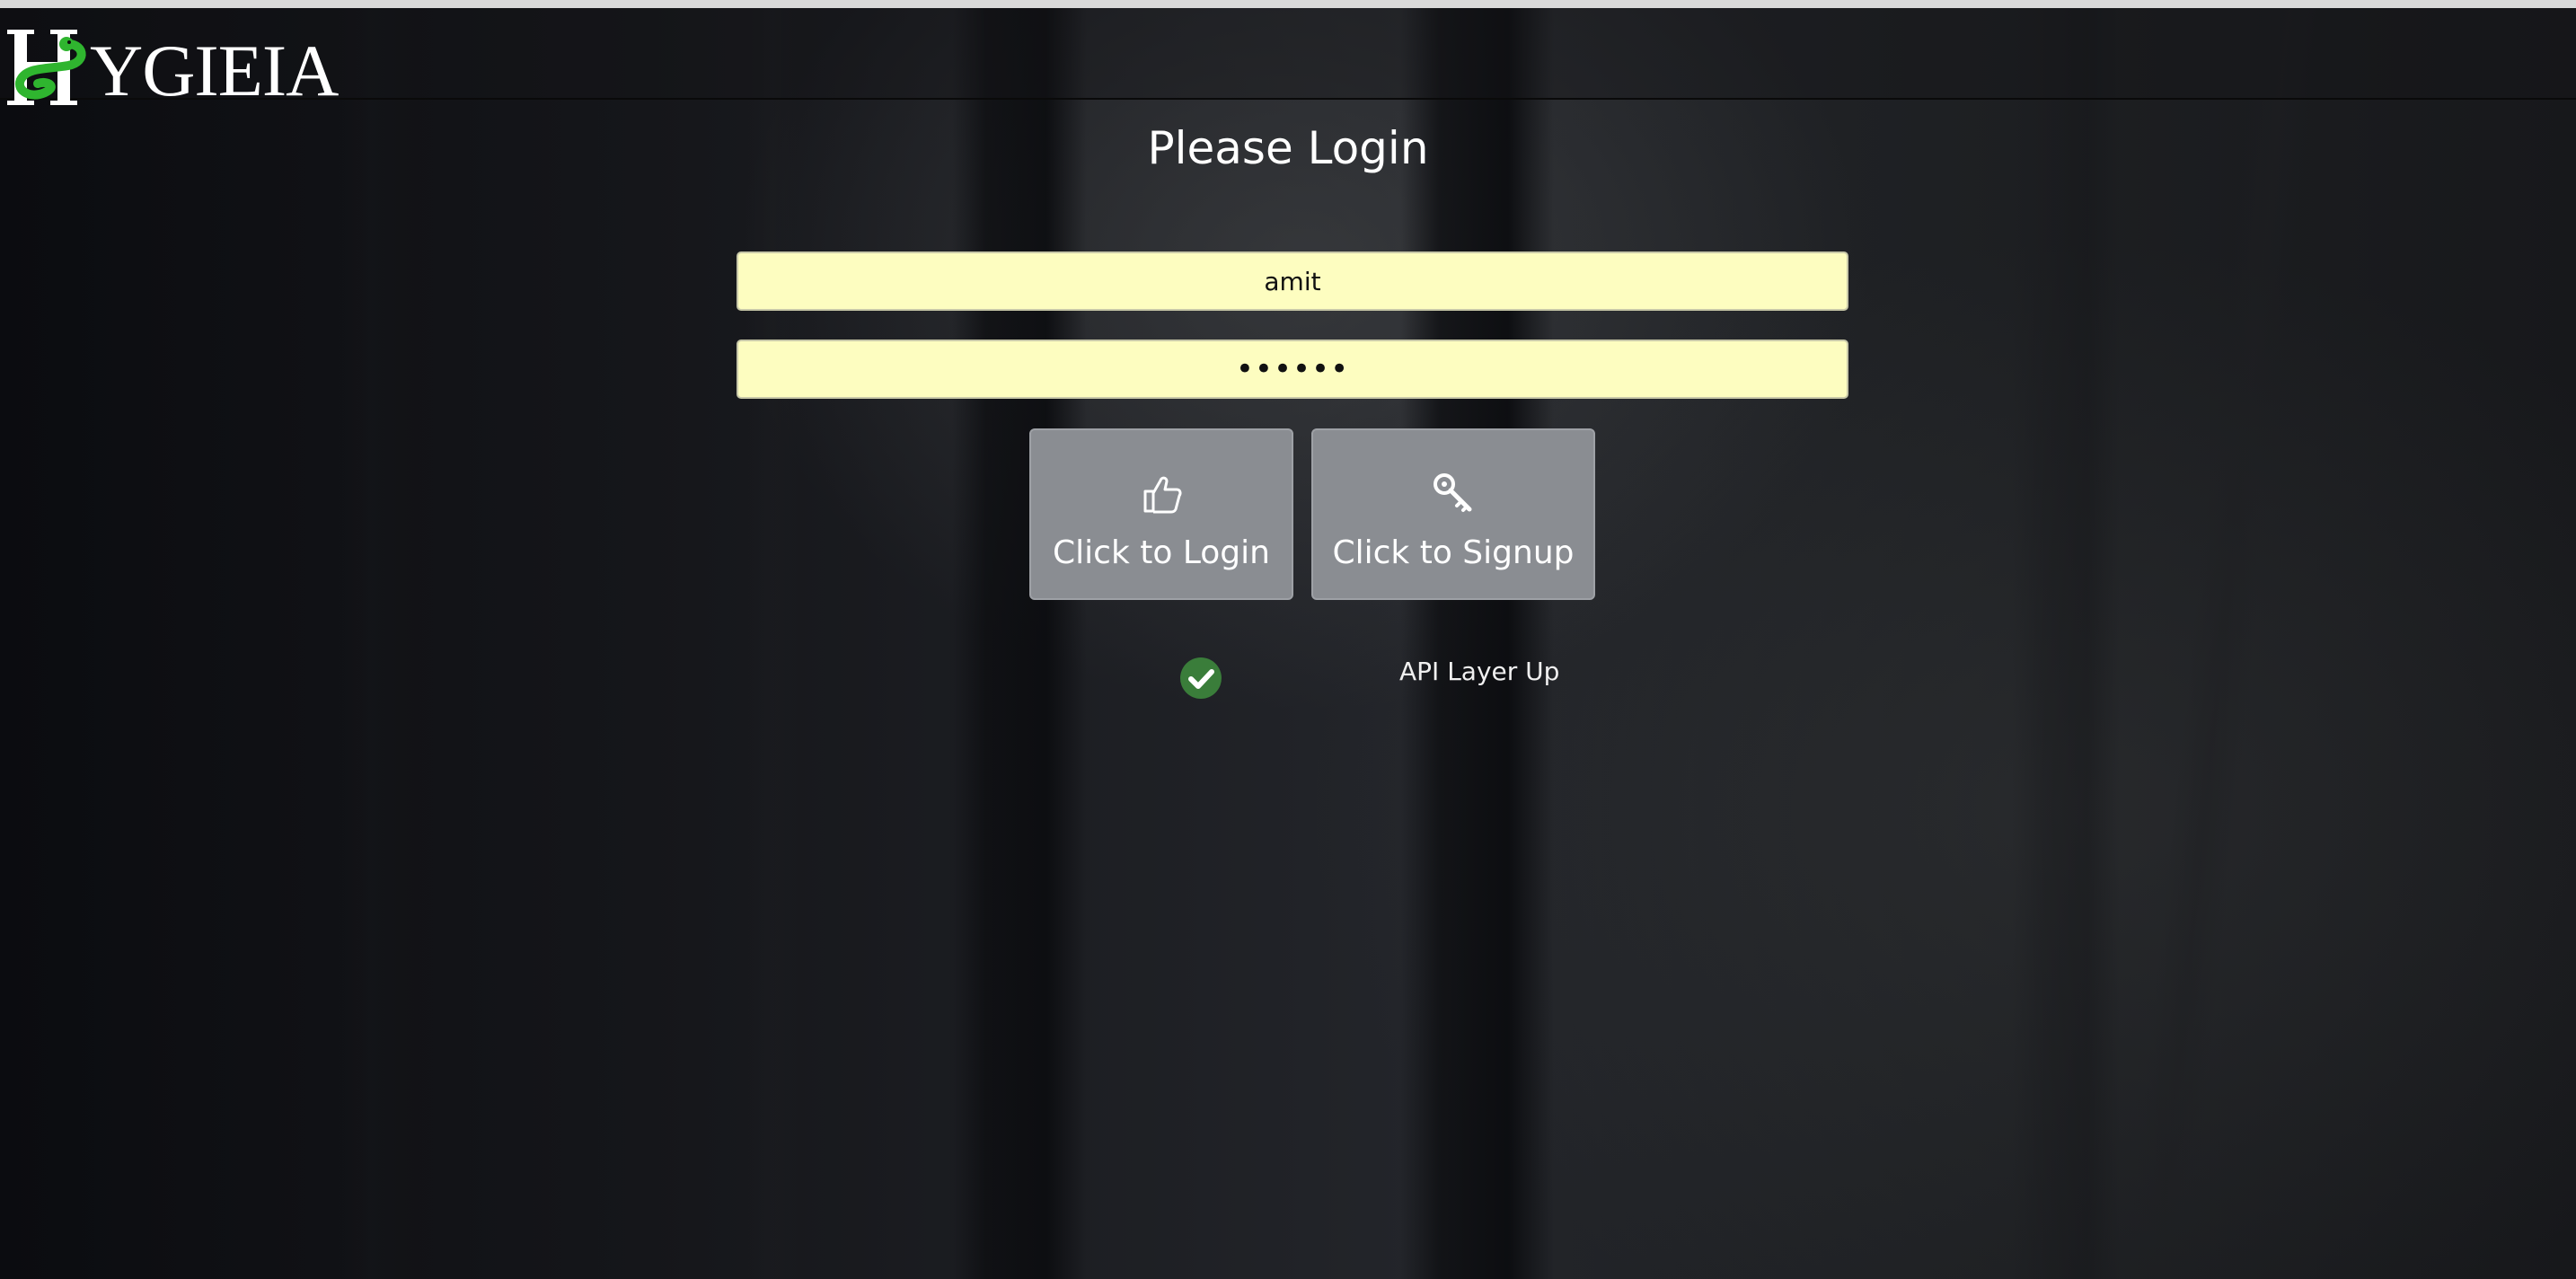 This screenshot has height=1279, width=2576. What do you see at coordinates (1292, 369) in the screenshot?
I see `password-input` at bounding box center [1292, 369].